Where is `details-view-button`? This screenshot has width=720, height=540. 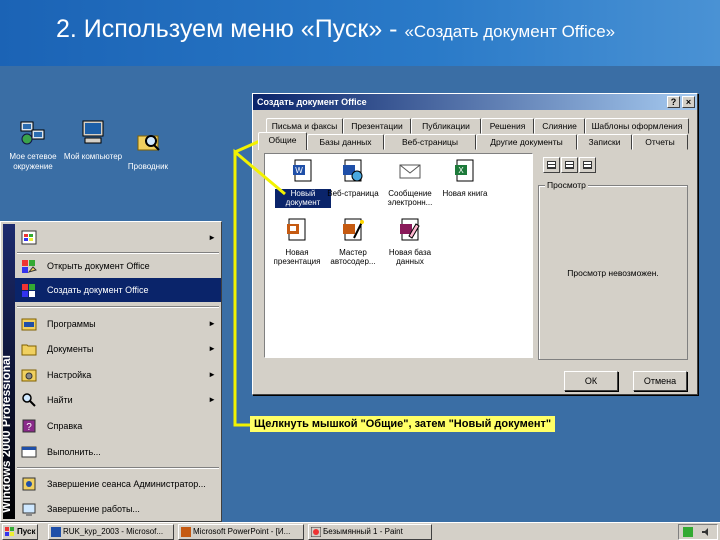
details-view-button is located at coordinates (587, 165).